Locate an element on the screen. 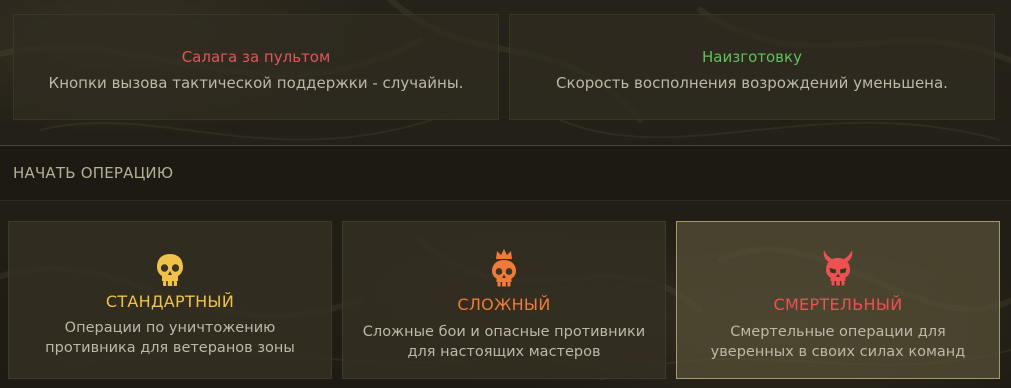 The height and width of the screenshot is (388, 1011). start-operation-header: НАЧАТЬ ОПЕРАЦИЮ is located at coordinates (505, 173).